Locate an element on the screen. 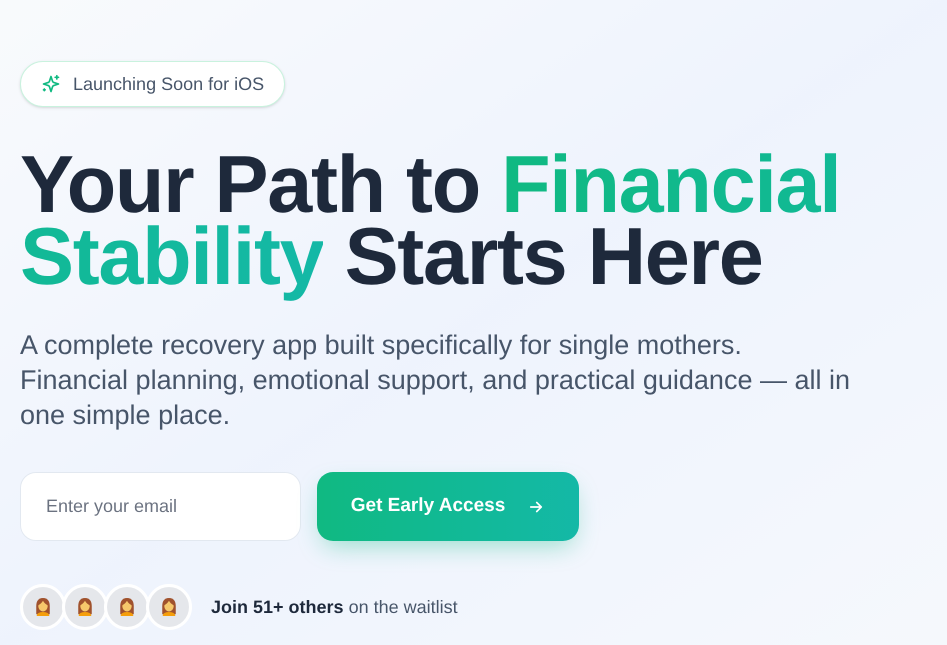 Image resolution: width=947 pixels, height=645 pixels. email-field: Enter your email is located at coordinates (160, 506).